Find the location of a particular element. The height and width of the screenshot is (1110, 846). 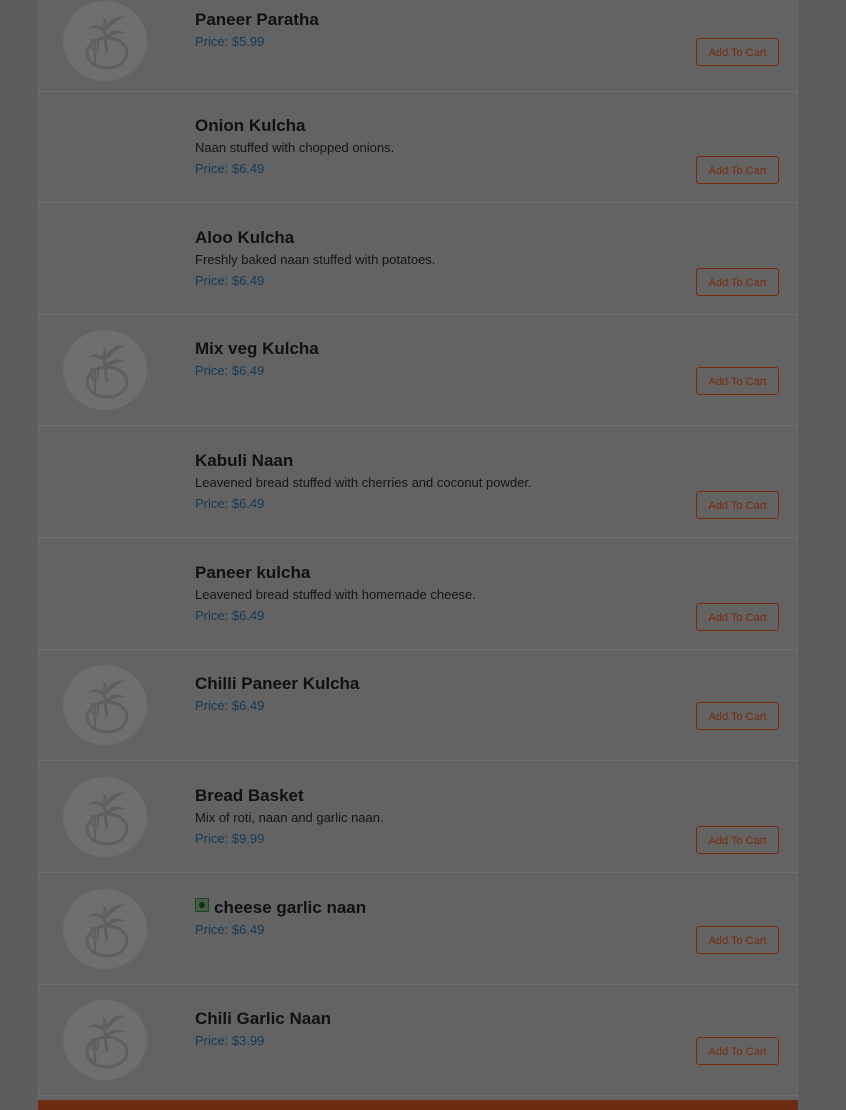

item-name-text: Onion Kulcha is located at coordinates (250, 125).